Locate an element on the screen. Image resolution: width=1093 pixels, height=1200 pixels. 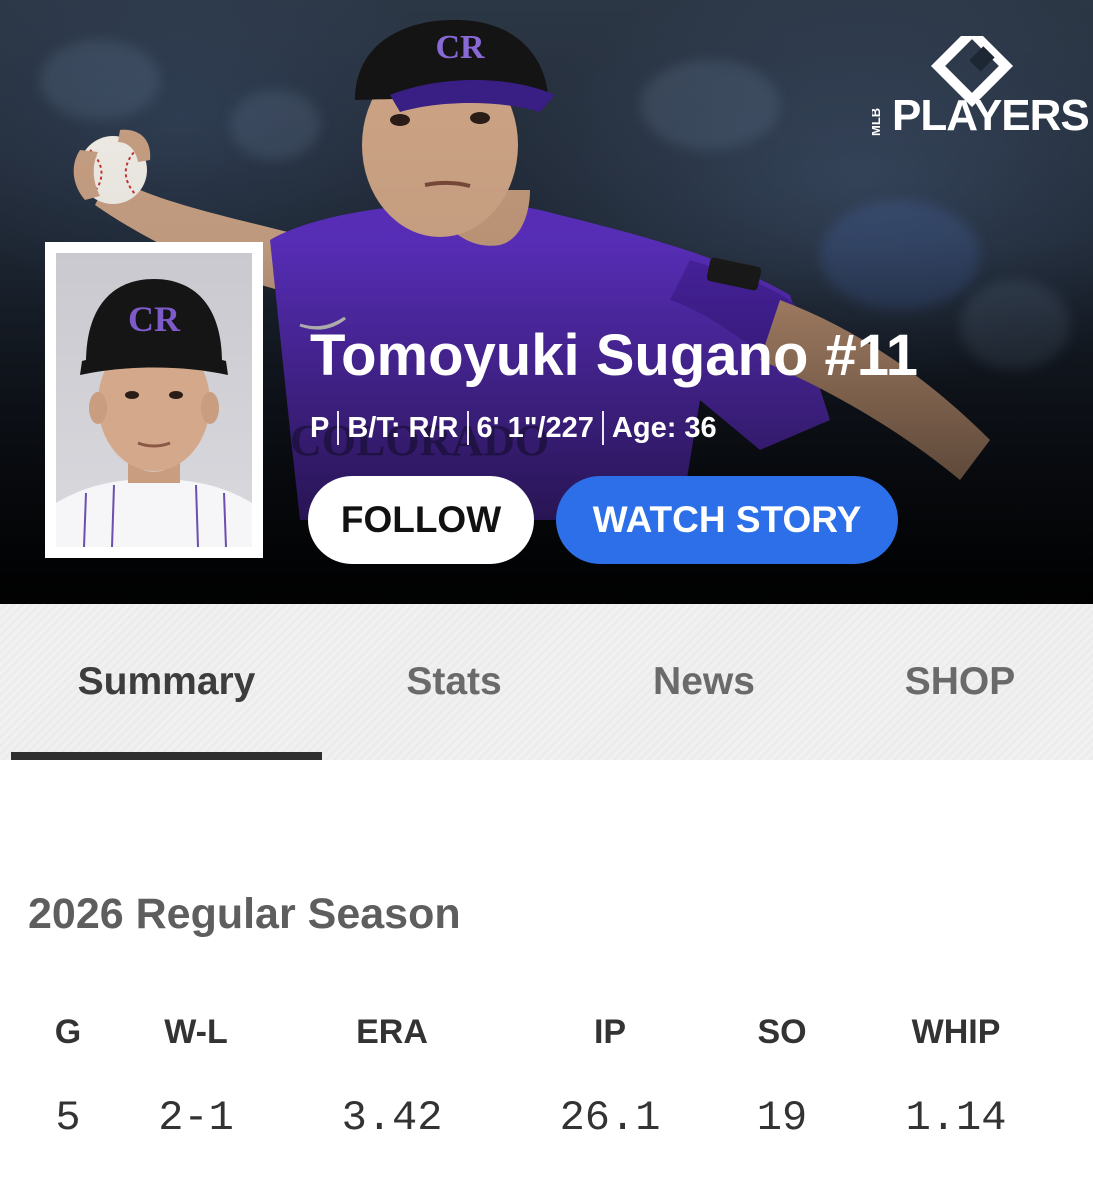
stat-value-wl: 2-1 is located at coordinates (196, 1118).